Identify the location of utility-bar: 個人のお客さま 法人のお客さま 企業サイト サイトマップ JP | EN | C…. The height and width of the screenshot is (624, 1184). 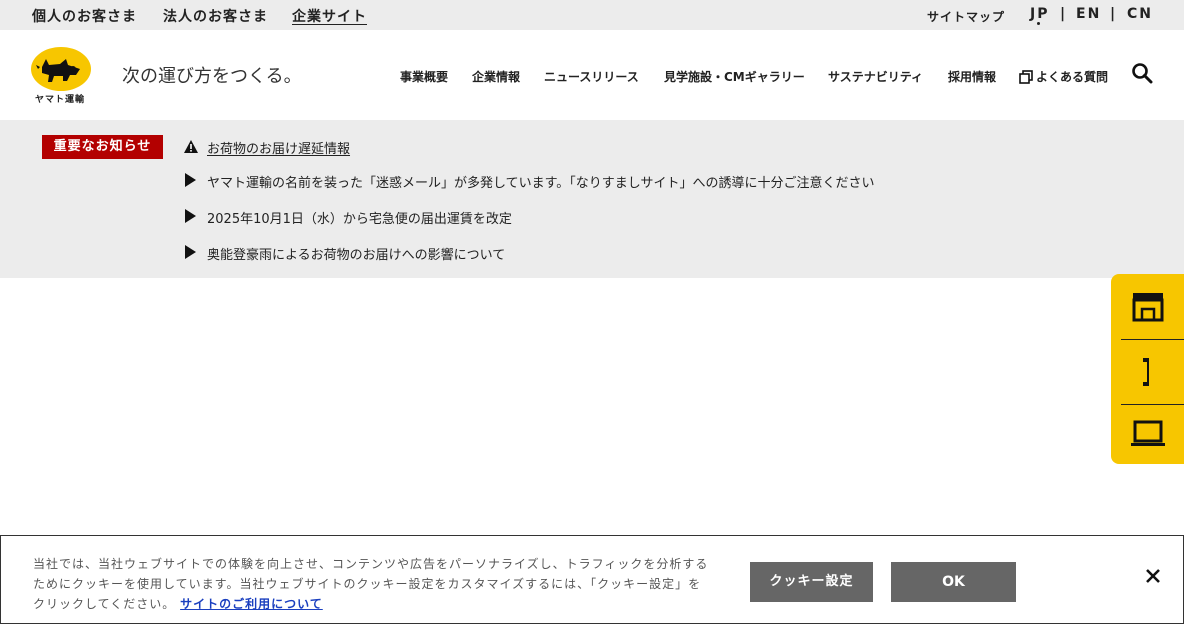
(592, 15).